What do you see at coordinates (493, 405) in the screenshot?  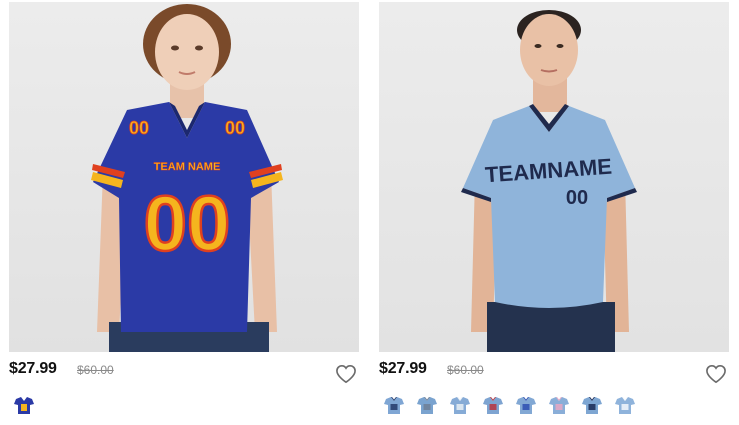 I see `color-swatch-light-blue-red` at bounding box center [493, 405].